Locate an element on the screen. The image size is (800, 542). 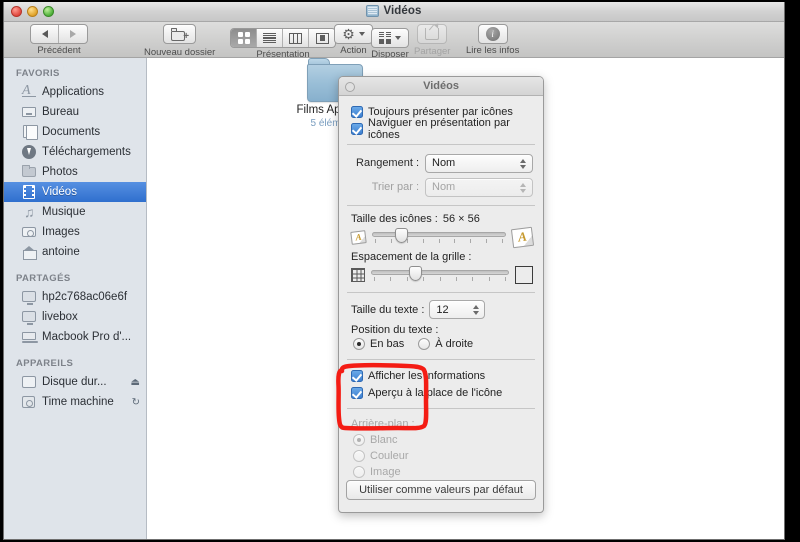
sidebar-item-hp2c768ac06e6f: hp2c768ac06e6f is located at coordinates (75, 297).